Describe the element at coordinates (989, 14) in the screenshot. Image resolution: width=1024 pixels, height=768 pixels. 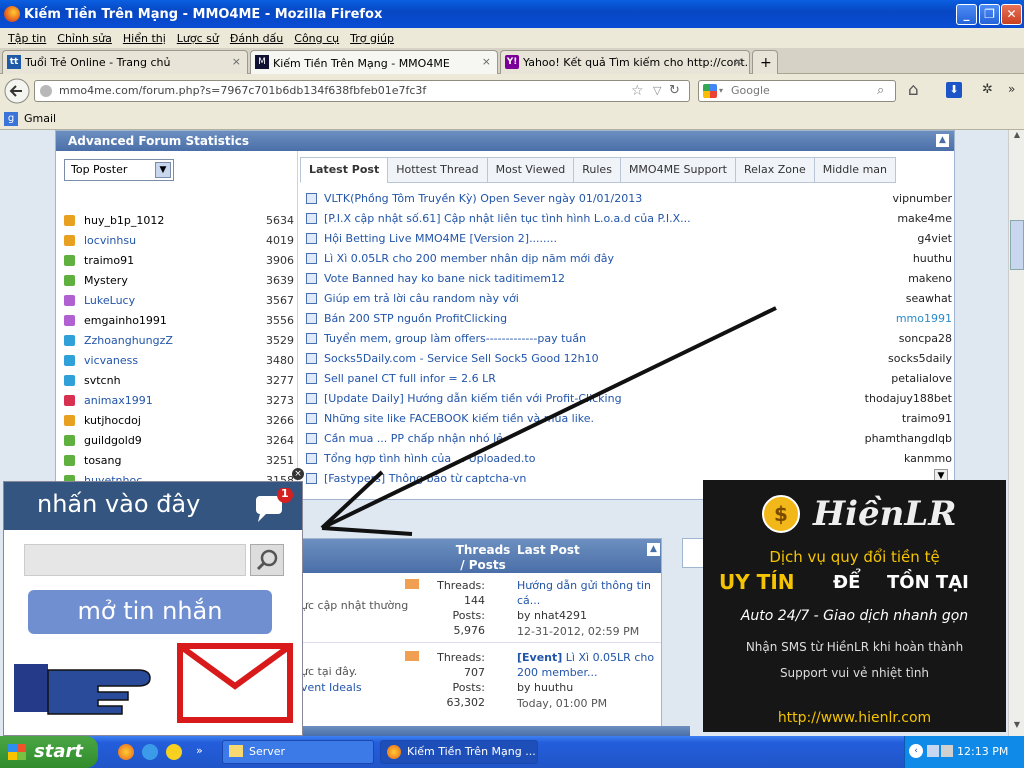
I see `maximize-button: ❐` at that location.